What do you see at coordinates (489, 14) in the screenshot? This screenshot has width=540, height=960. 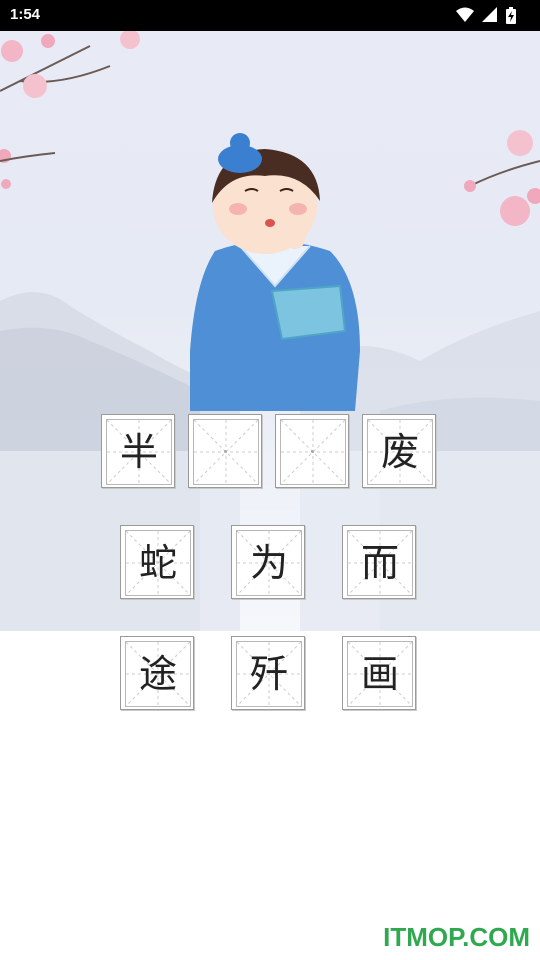 I see `signal-icon` at bounding box center [489, 14].